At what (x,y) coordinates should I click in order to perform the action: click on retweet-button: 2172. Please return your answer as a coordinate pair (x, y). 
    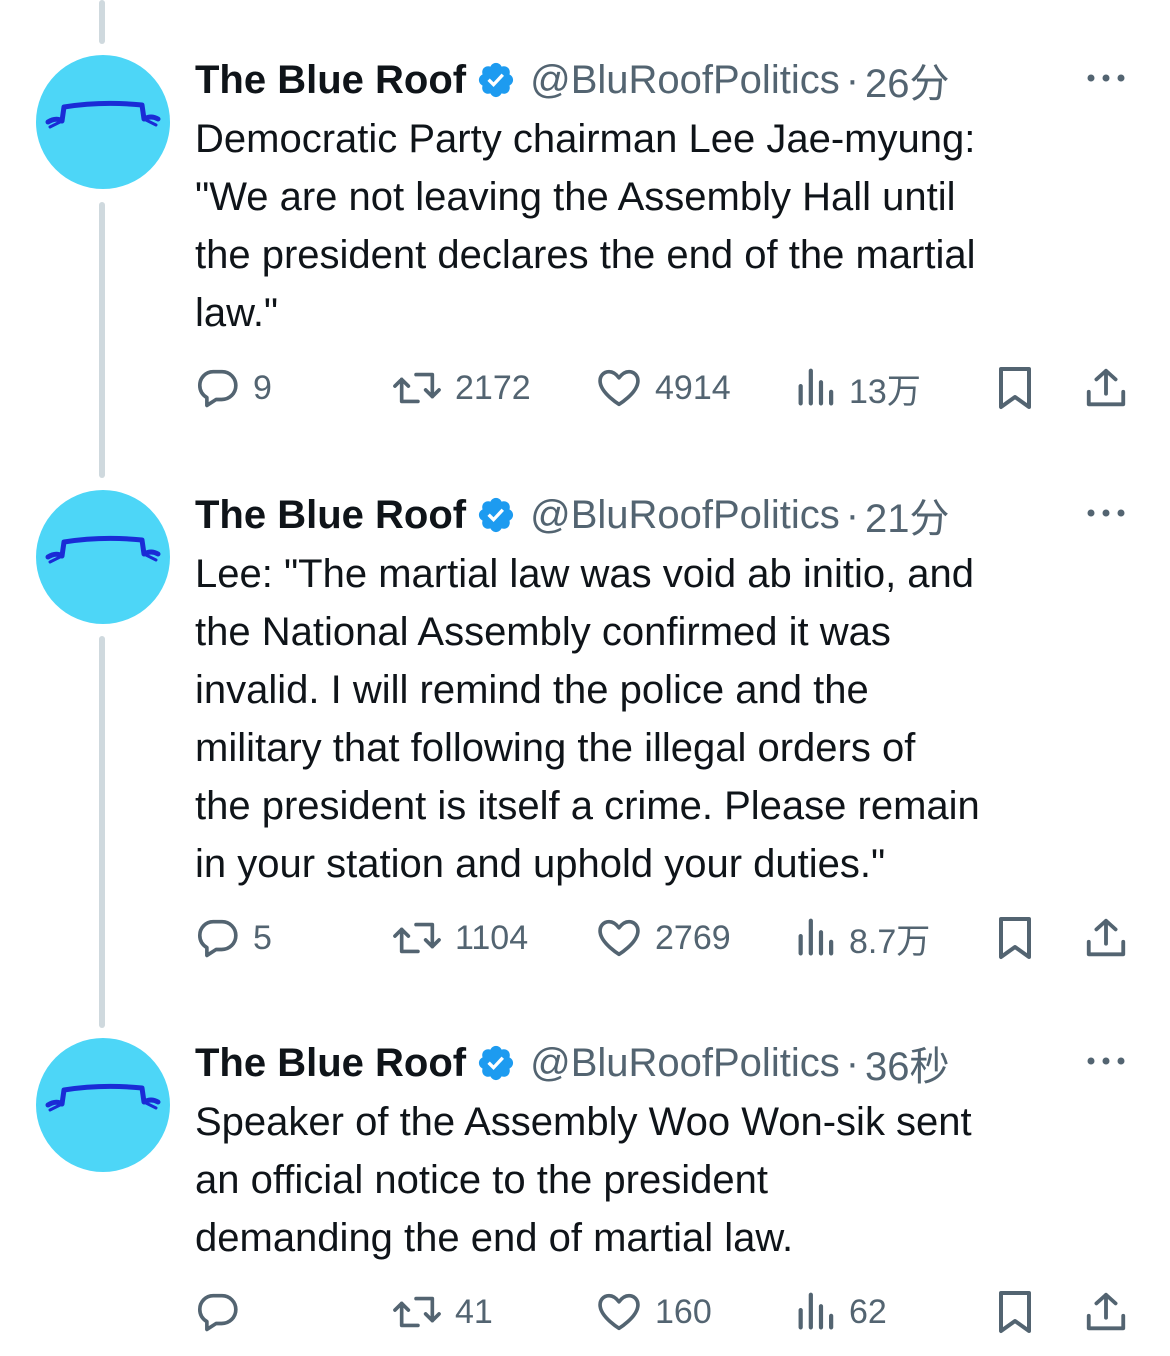
    Looking at the image, I should click on (461, 388).